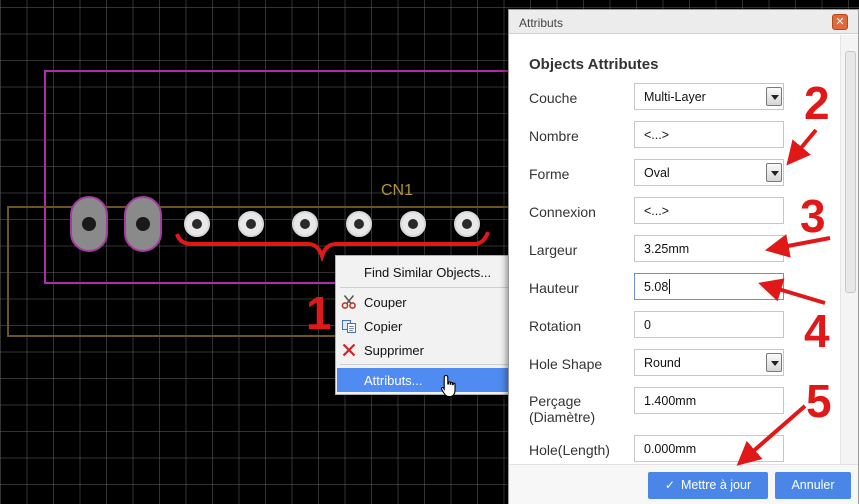 This screenshot has width=859, height=504. I want to click on input-value: 0, so click(647, 325).